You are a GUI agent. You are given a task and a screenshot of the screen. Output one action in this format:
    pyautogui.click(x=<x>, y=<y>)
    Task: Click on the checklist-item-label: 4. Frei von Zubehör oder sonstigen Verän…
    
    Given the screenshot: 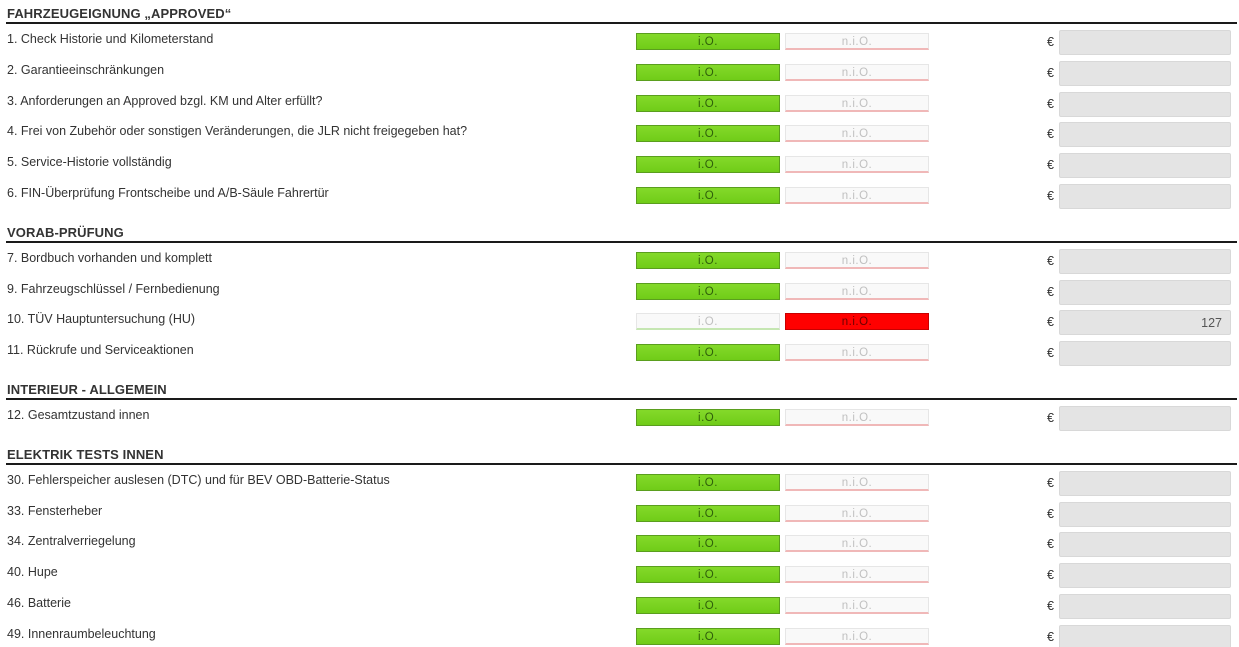 What is the action you would take?
    pyautogui.click(x=237, y=131)
    